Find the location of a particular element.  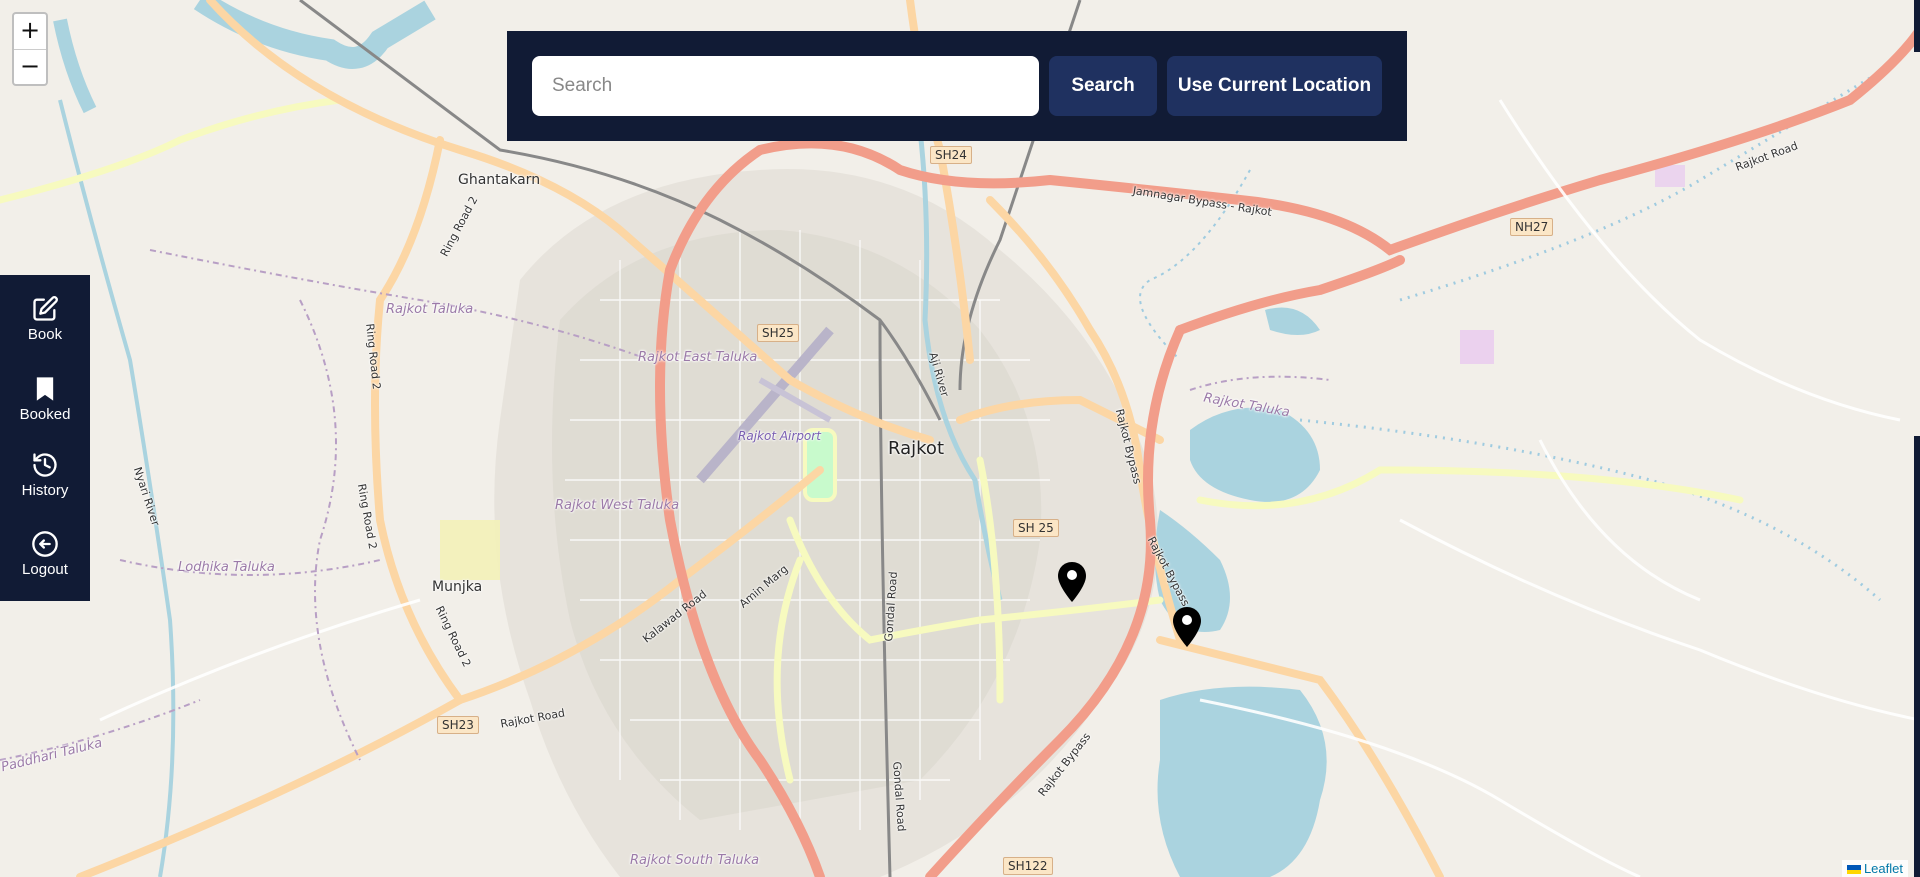

logout-icon is located at coordinates (45, 544).